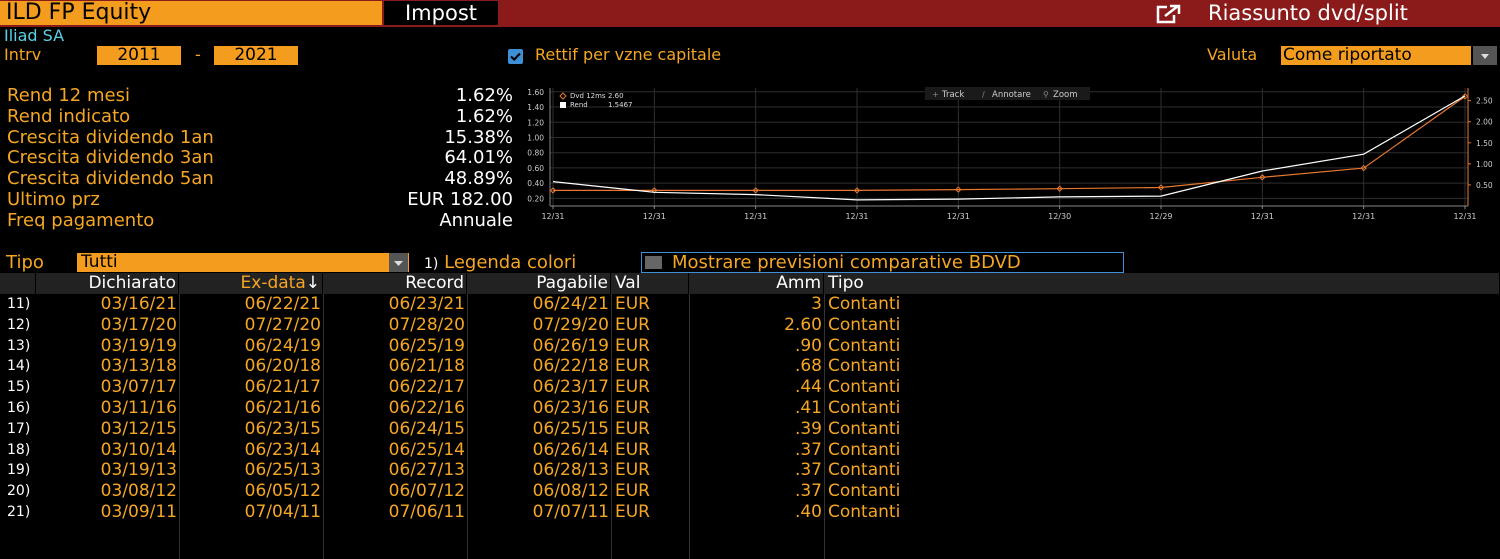 The image size is (1500, 559). I want to click on exdate-cell: 06/23/14, so click(282, 449).